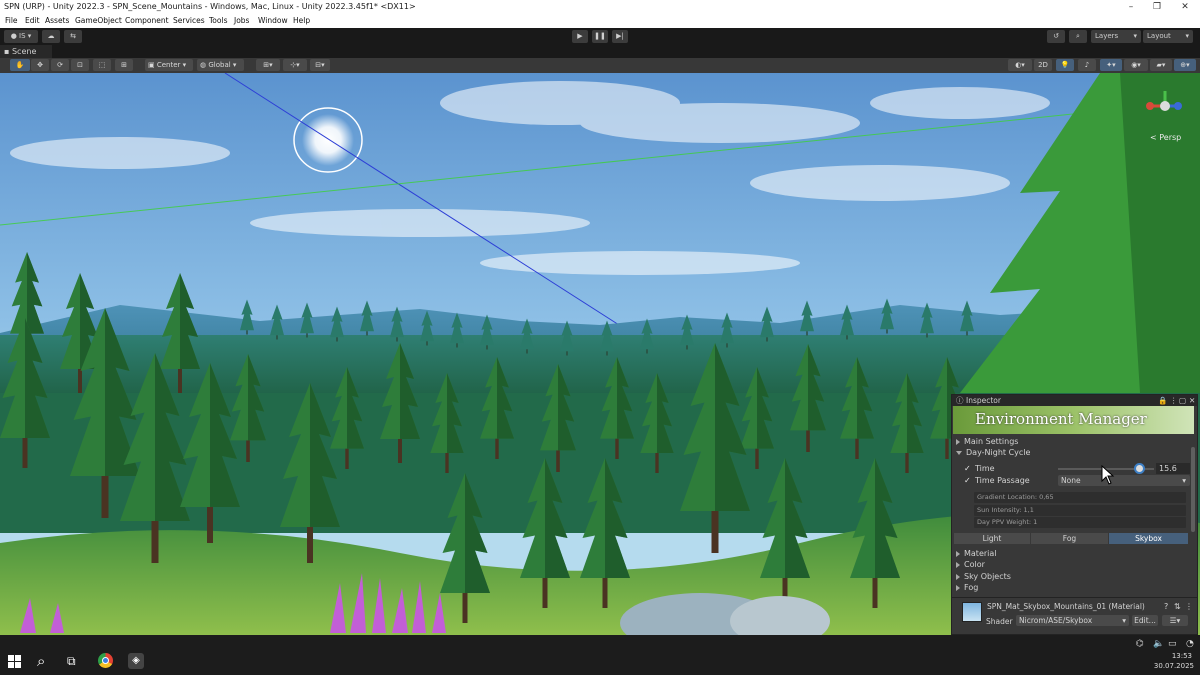 The image size is (1200, 675). What do you see at coordinates (268, 65) in the screenshot?
I see `grid-snap-dropdown: ⊞▾` at bounding box center [268, 65].